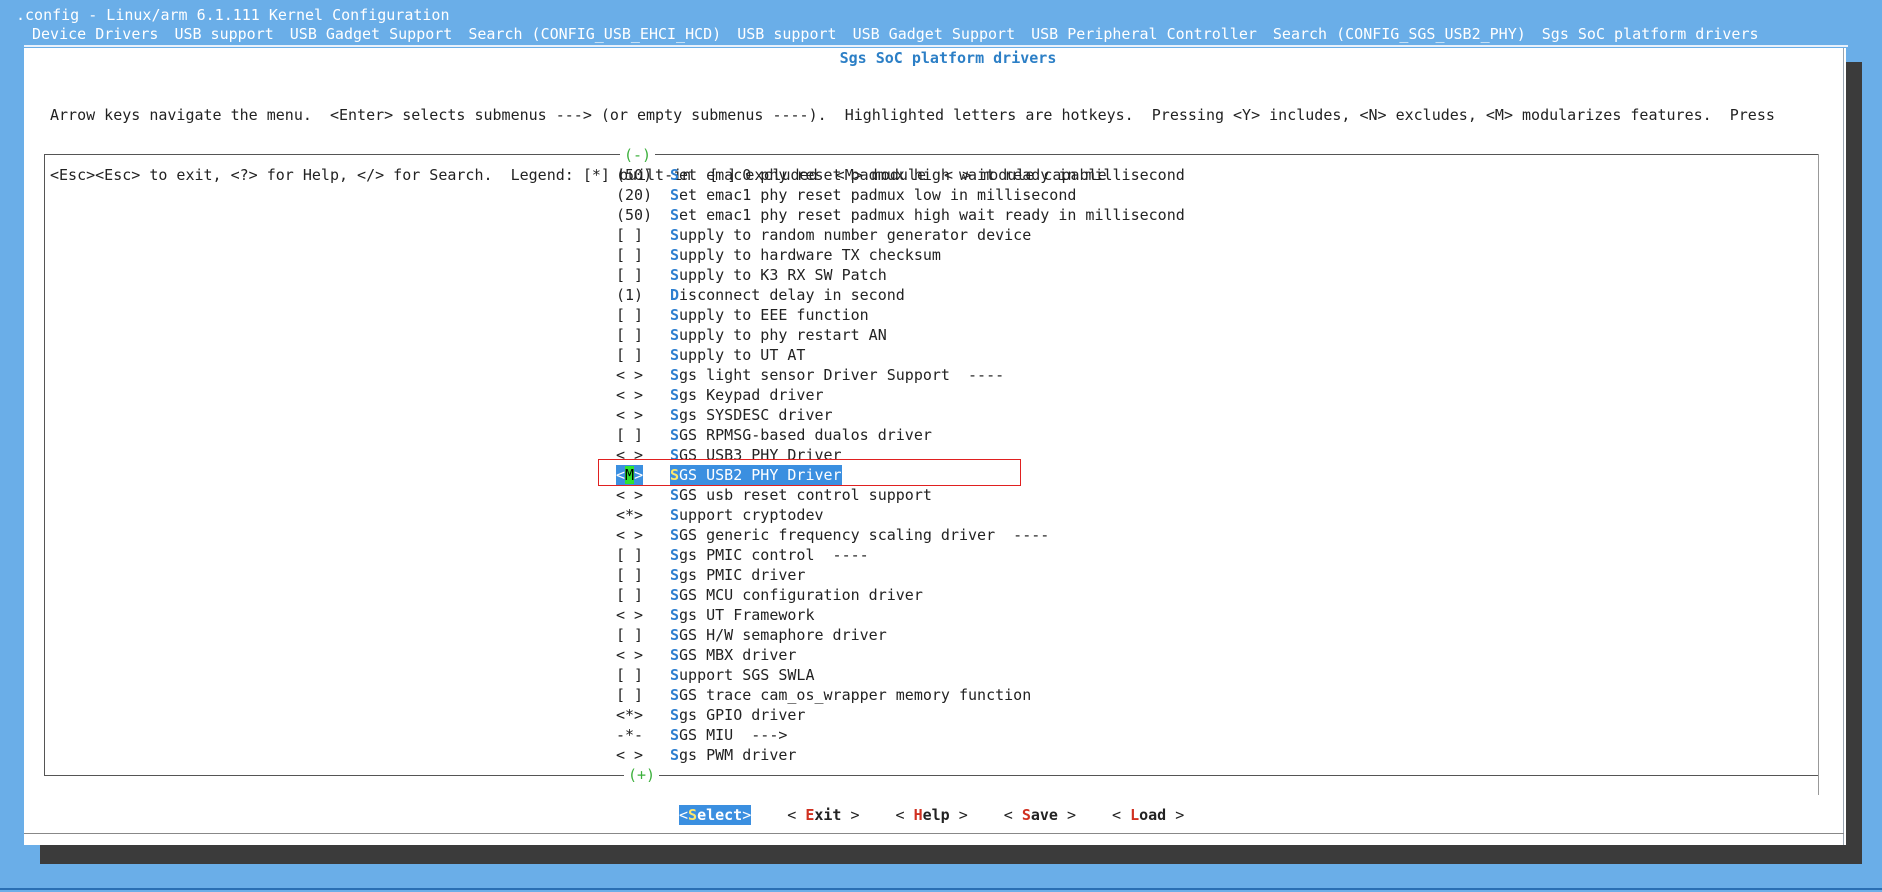 This screenshot has width=1882, height=892. What do you see at coordinates (747, 515) in the screenshot?
I see `menu-item-label: Support cryptodev` at bounding box center [747, 515].